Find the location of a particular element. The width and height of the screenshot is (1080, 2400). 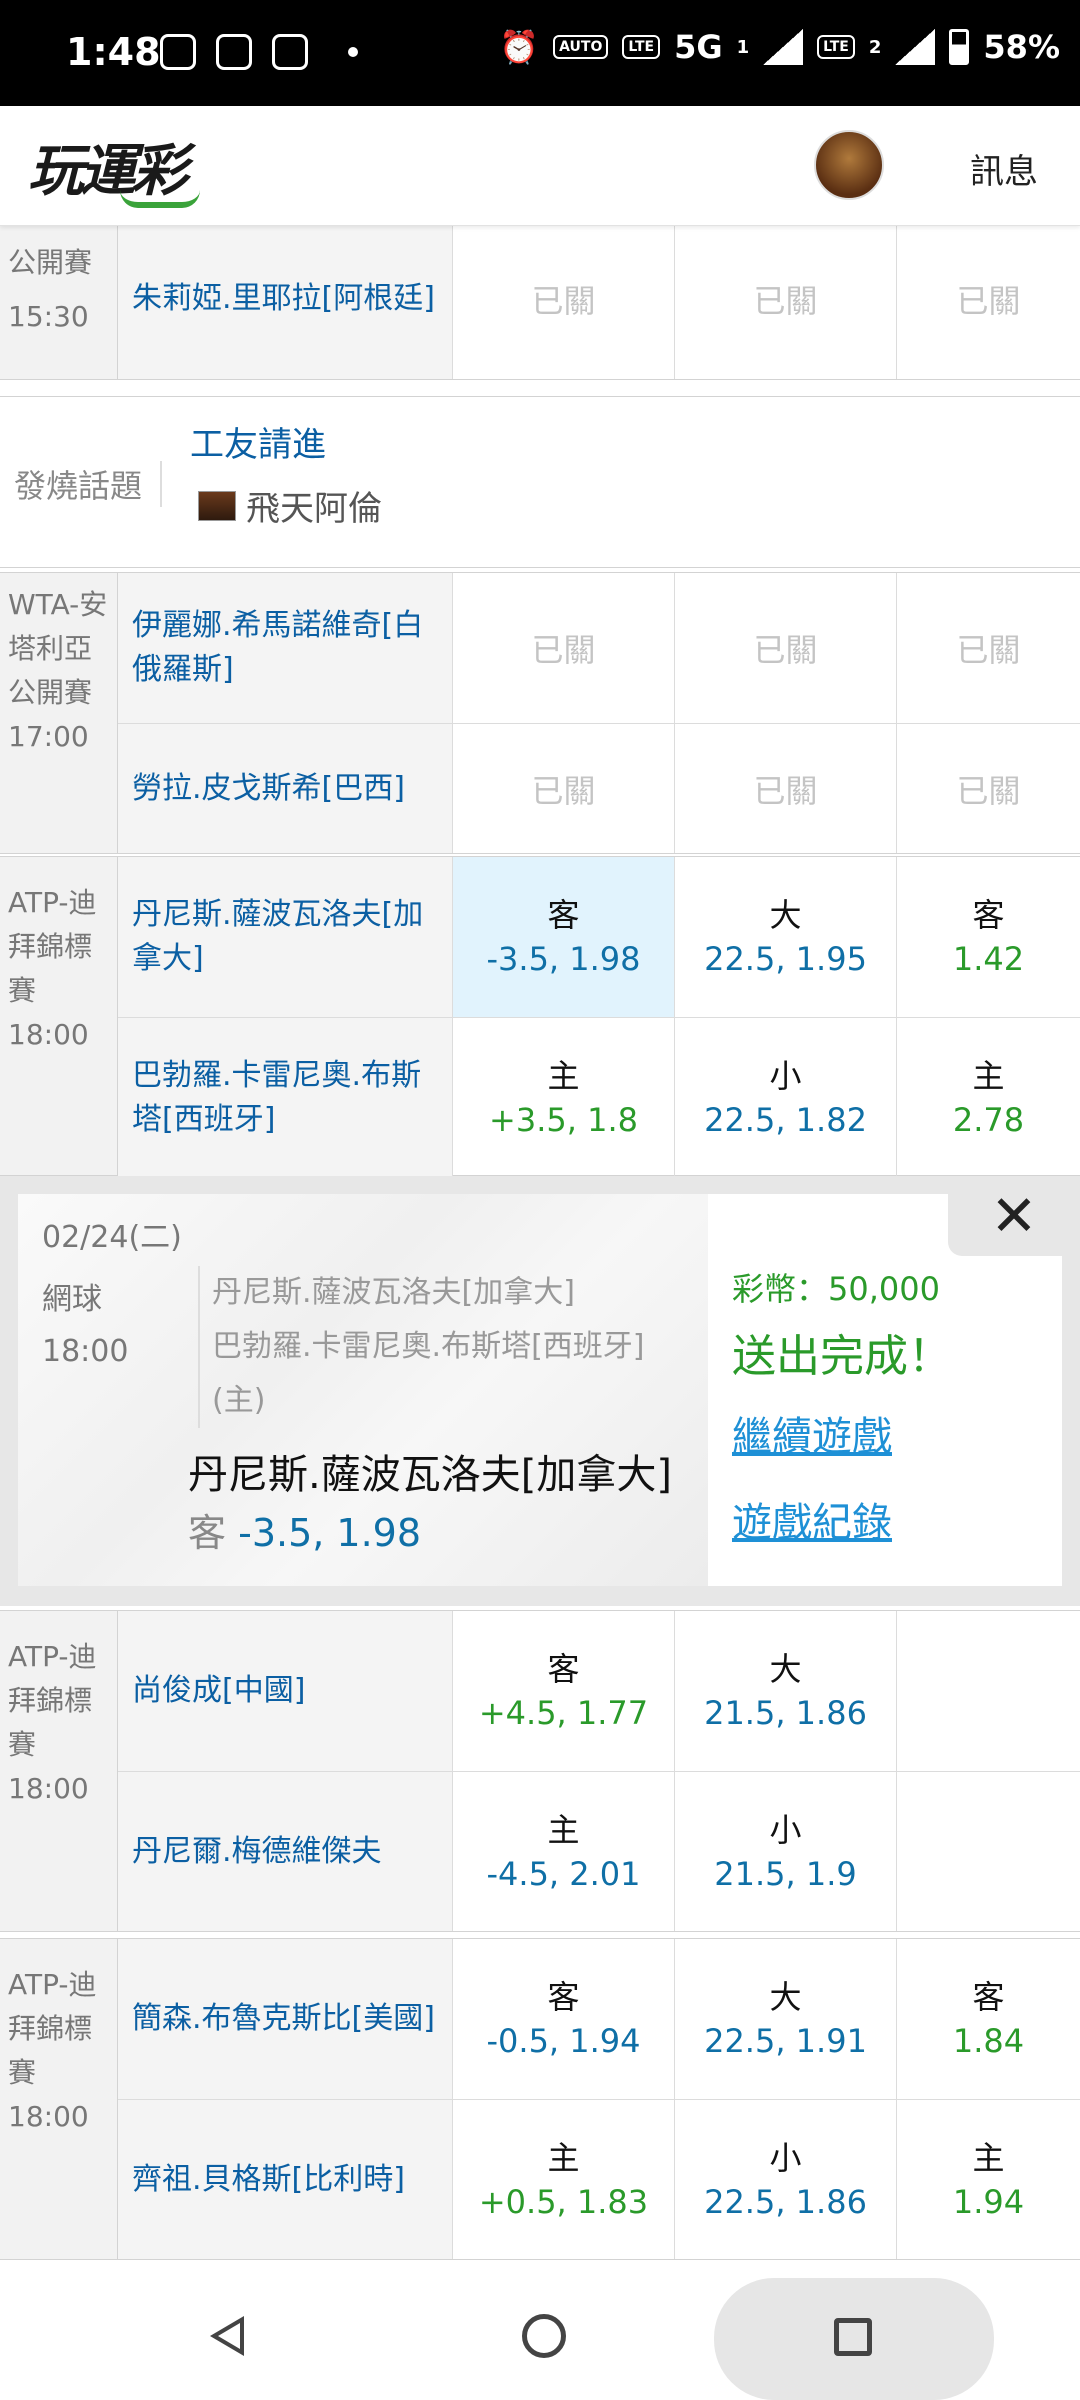

total-cell: 大 22.5, 1.91 is located at coordinates (785, 2019).